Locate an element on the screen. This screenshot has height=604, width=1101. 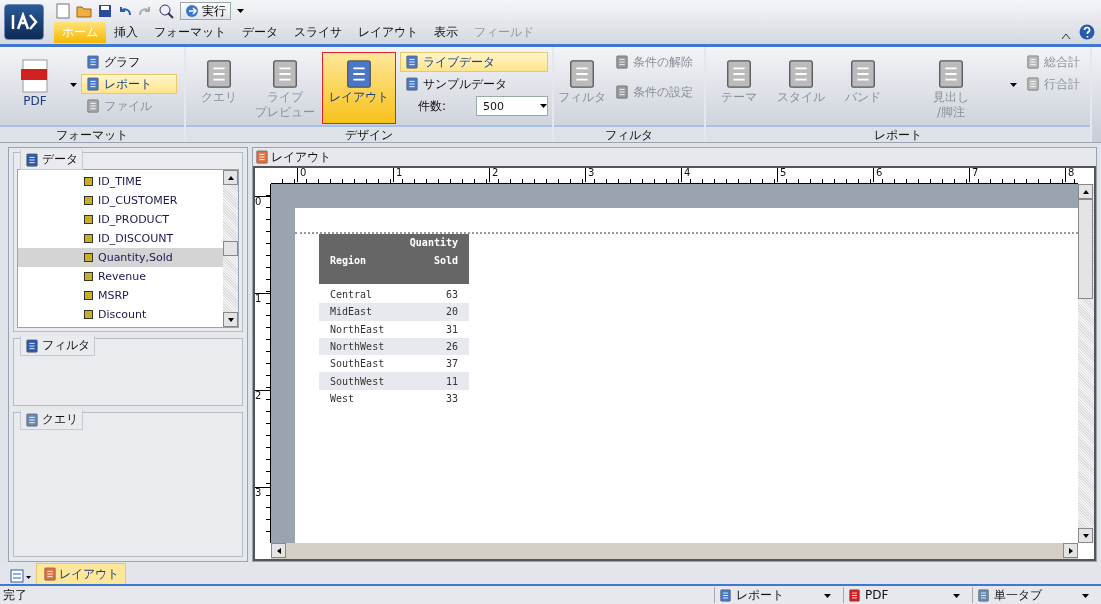
status-text: 完了 is located at coordinates (15, 595).